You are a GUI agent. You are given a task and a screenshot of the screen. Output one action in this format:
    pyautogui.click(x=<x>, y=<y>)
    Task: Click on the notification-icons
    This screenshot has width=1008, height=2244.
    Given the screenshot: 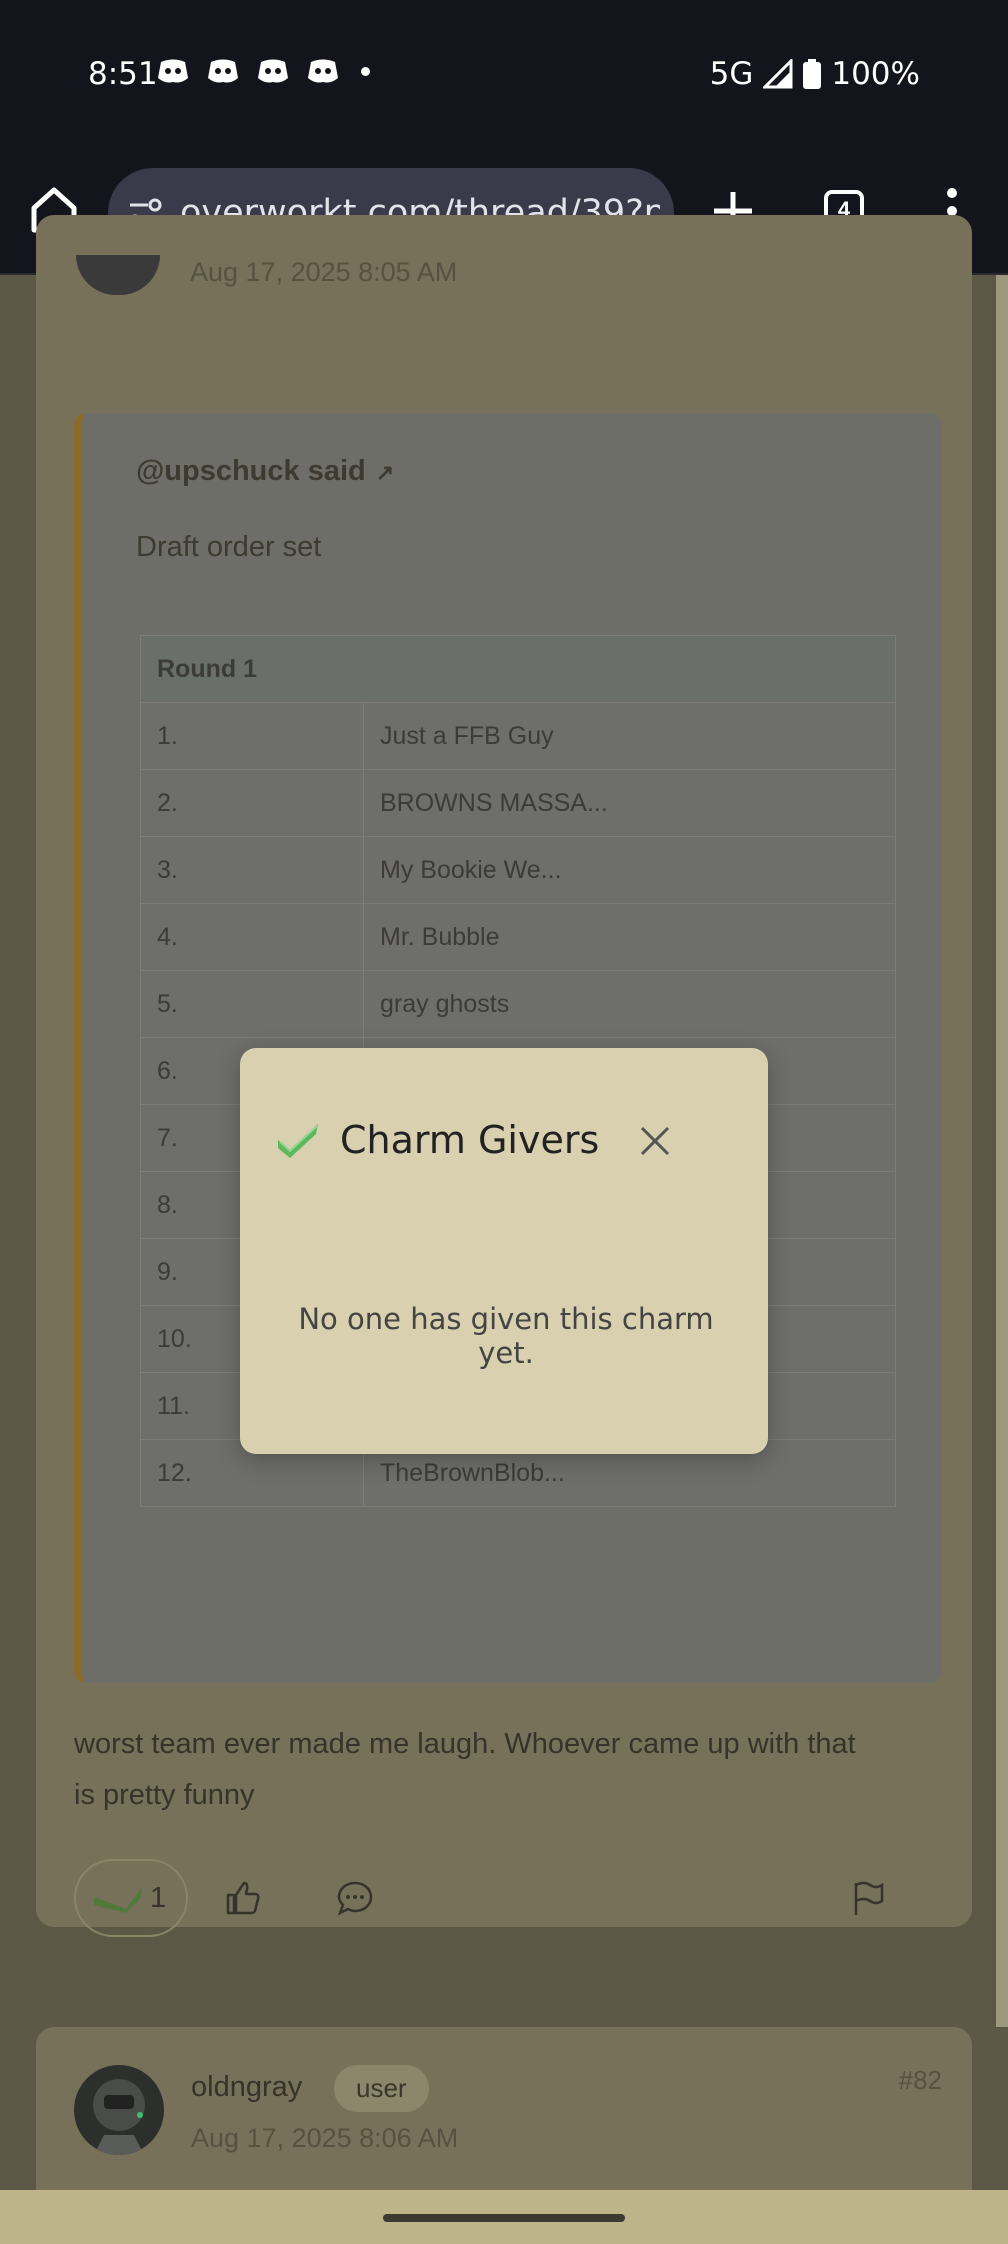 What is the action you would take?
    pyautogui.click(x=262, y=71)
    